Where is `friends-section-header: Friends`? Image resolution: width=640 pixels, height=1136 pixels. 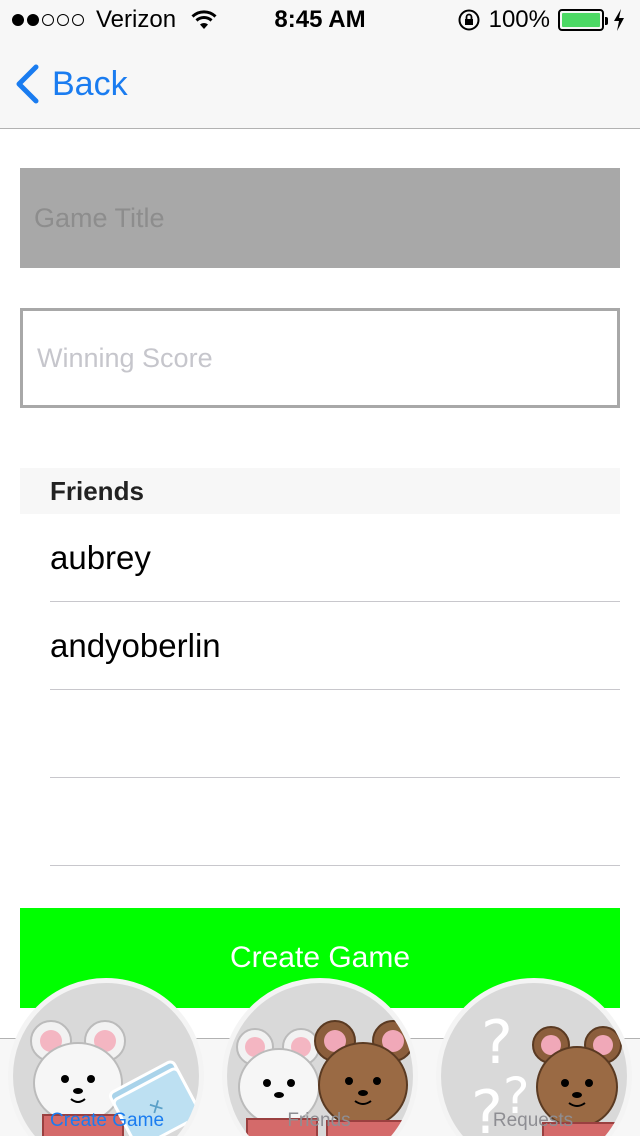
friends-section-header: Friends is located at coordinates (320, 491).